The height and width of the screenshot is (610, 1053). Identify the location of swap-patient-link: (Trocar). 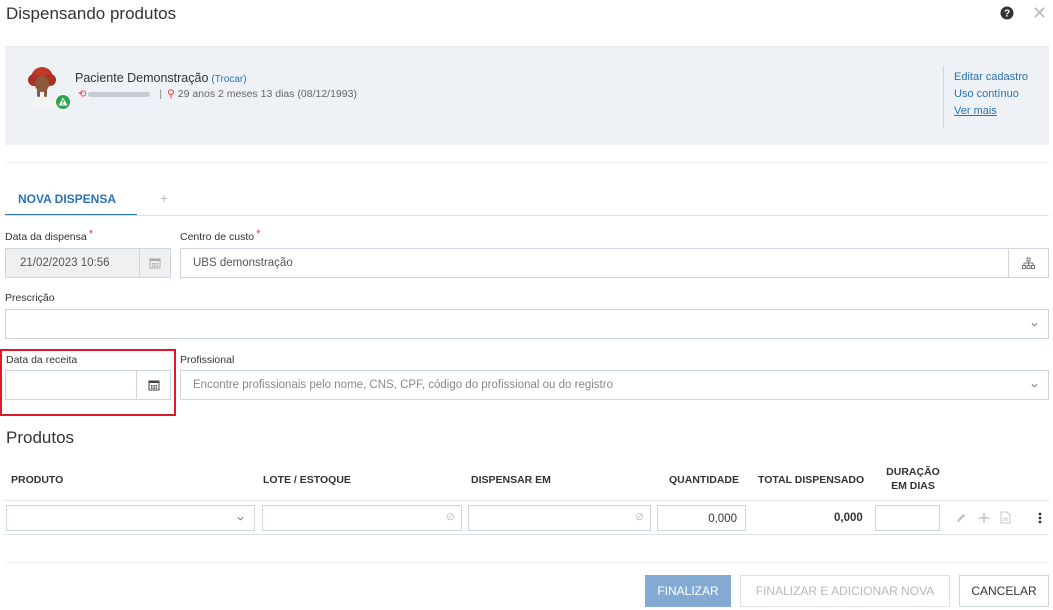
(228, 79).